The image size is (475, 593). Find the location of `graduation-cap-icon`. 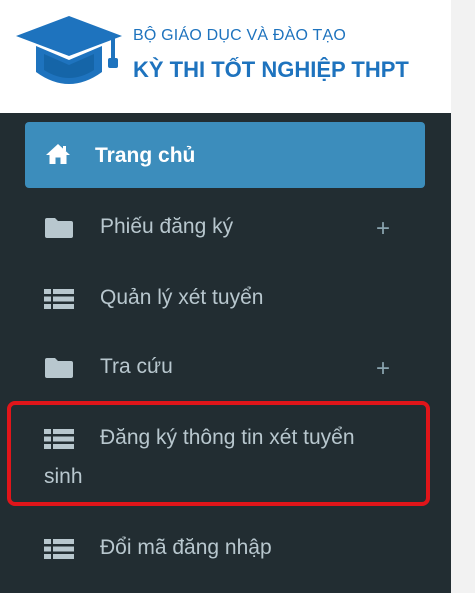

graduation-cap-icon is located at coordinates (69, 55).